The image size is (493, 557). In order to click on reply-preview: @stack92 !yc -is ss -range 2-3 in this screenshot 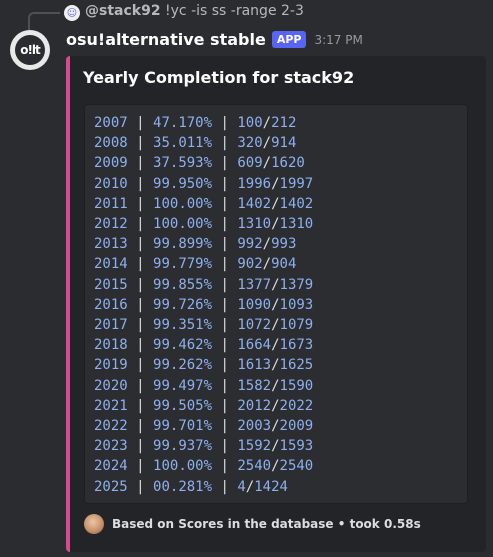, I will do `click(194, 11)`.